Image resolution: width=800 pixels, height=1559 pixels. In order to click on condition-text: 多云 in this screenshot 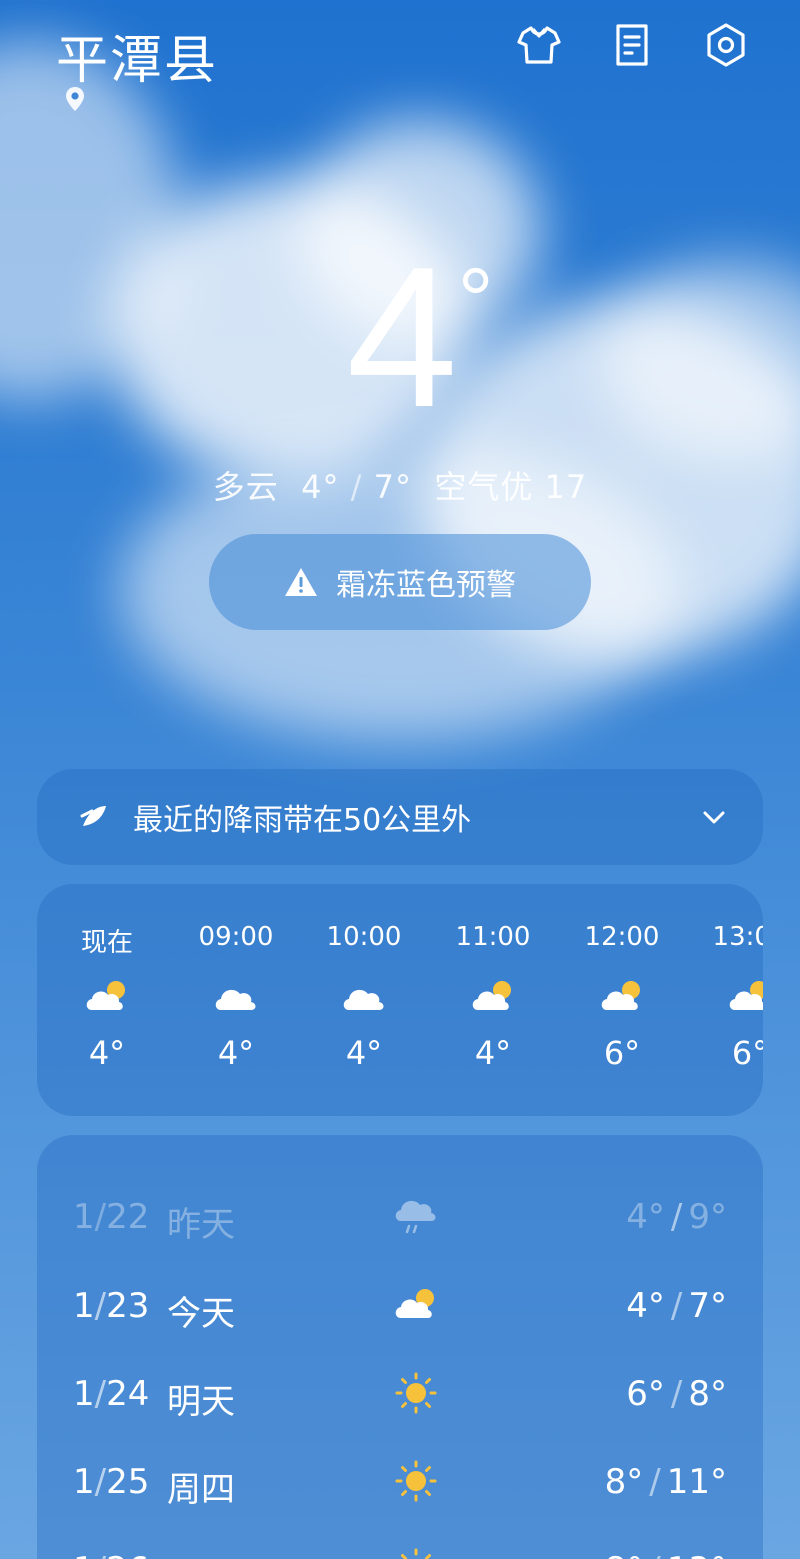, I will do `click(245, 487)`.